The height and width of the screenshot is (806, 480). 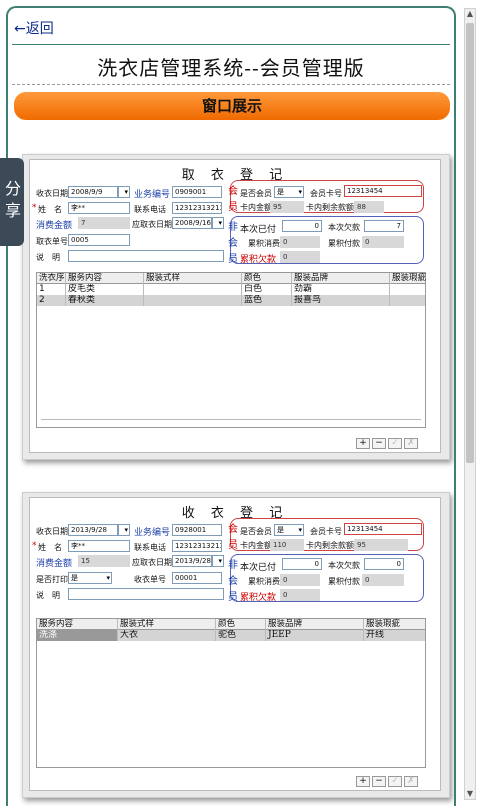 What do you see at coordinates (258, 260) in the screenshot?
I see `acc-debt-label: 累积欠款` at bounding box center [258, 260].